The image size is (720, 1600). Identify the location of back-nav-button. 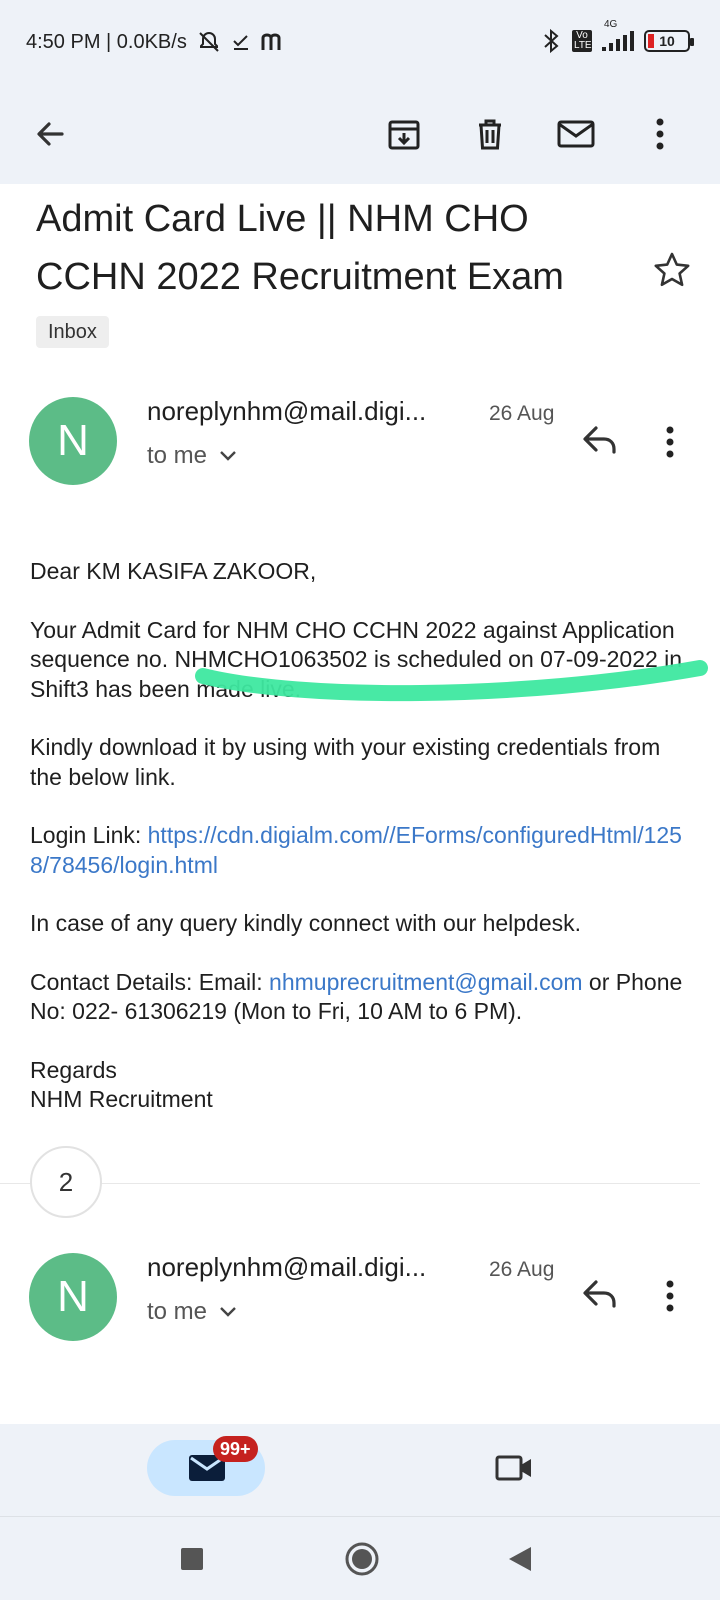
(520, 1559).